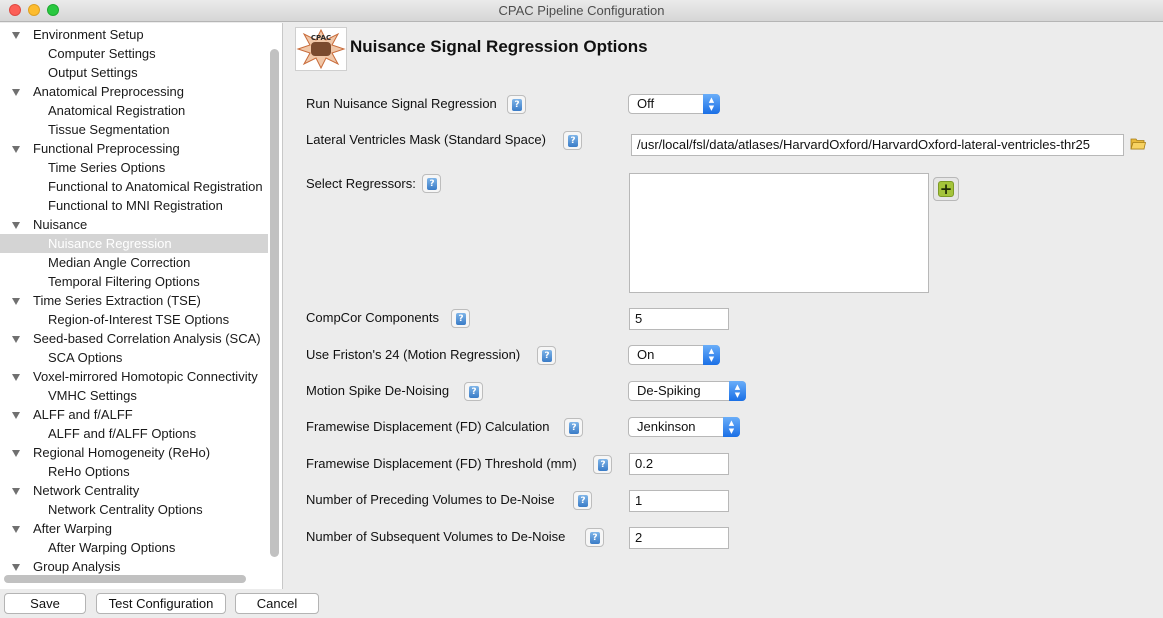 Image resolution: width=1163 pixels, height=618 pixels. What do you see at coordinates (499, 46) in the screenshot?
I see `page-title: Nuisance Signal Regression Options` at bounding box center [499, 46].